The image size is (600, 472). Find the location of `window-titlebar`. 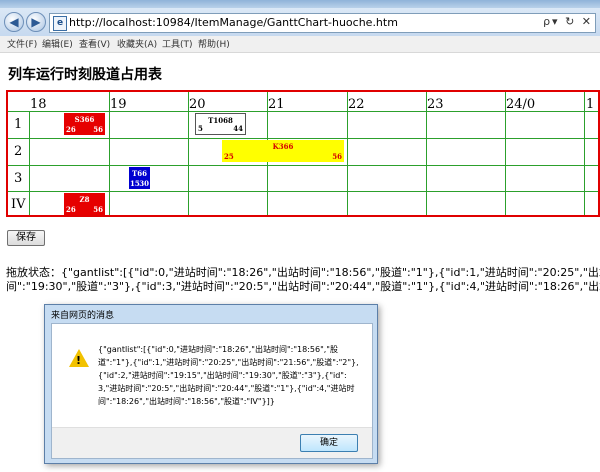

window-titlebar is located at coordinates (300, 4).